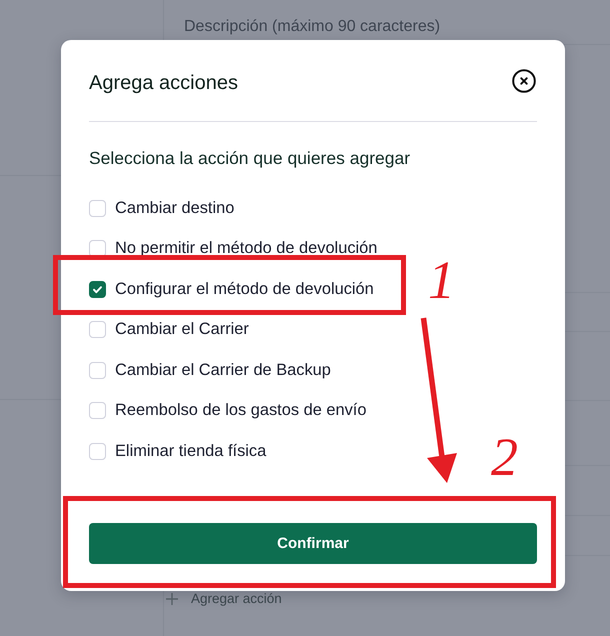 This screenshot has height=636, width=610. Describe the element at coordinates (190, 451) in the screenshot. I see `option-label: Eliminar tienda física` at that location.